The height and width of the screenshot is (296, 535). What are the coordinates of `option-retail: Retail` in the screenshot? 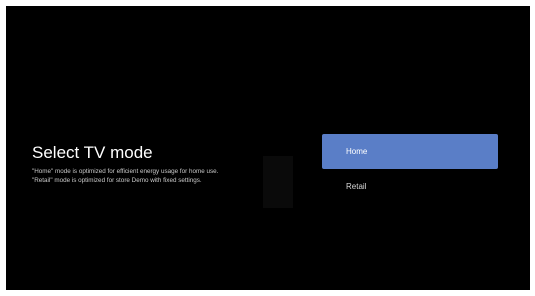 It's located at (410, 186).